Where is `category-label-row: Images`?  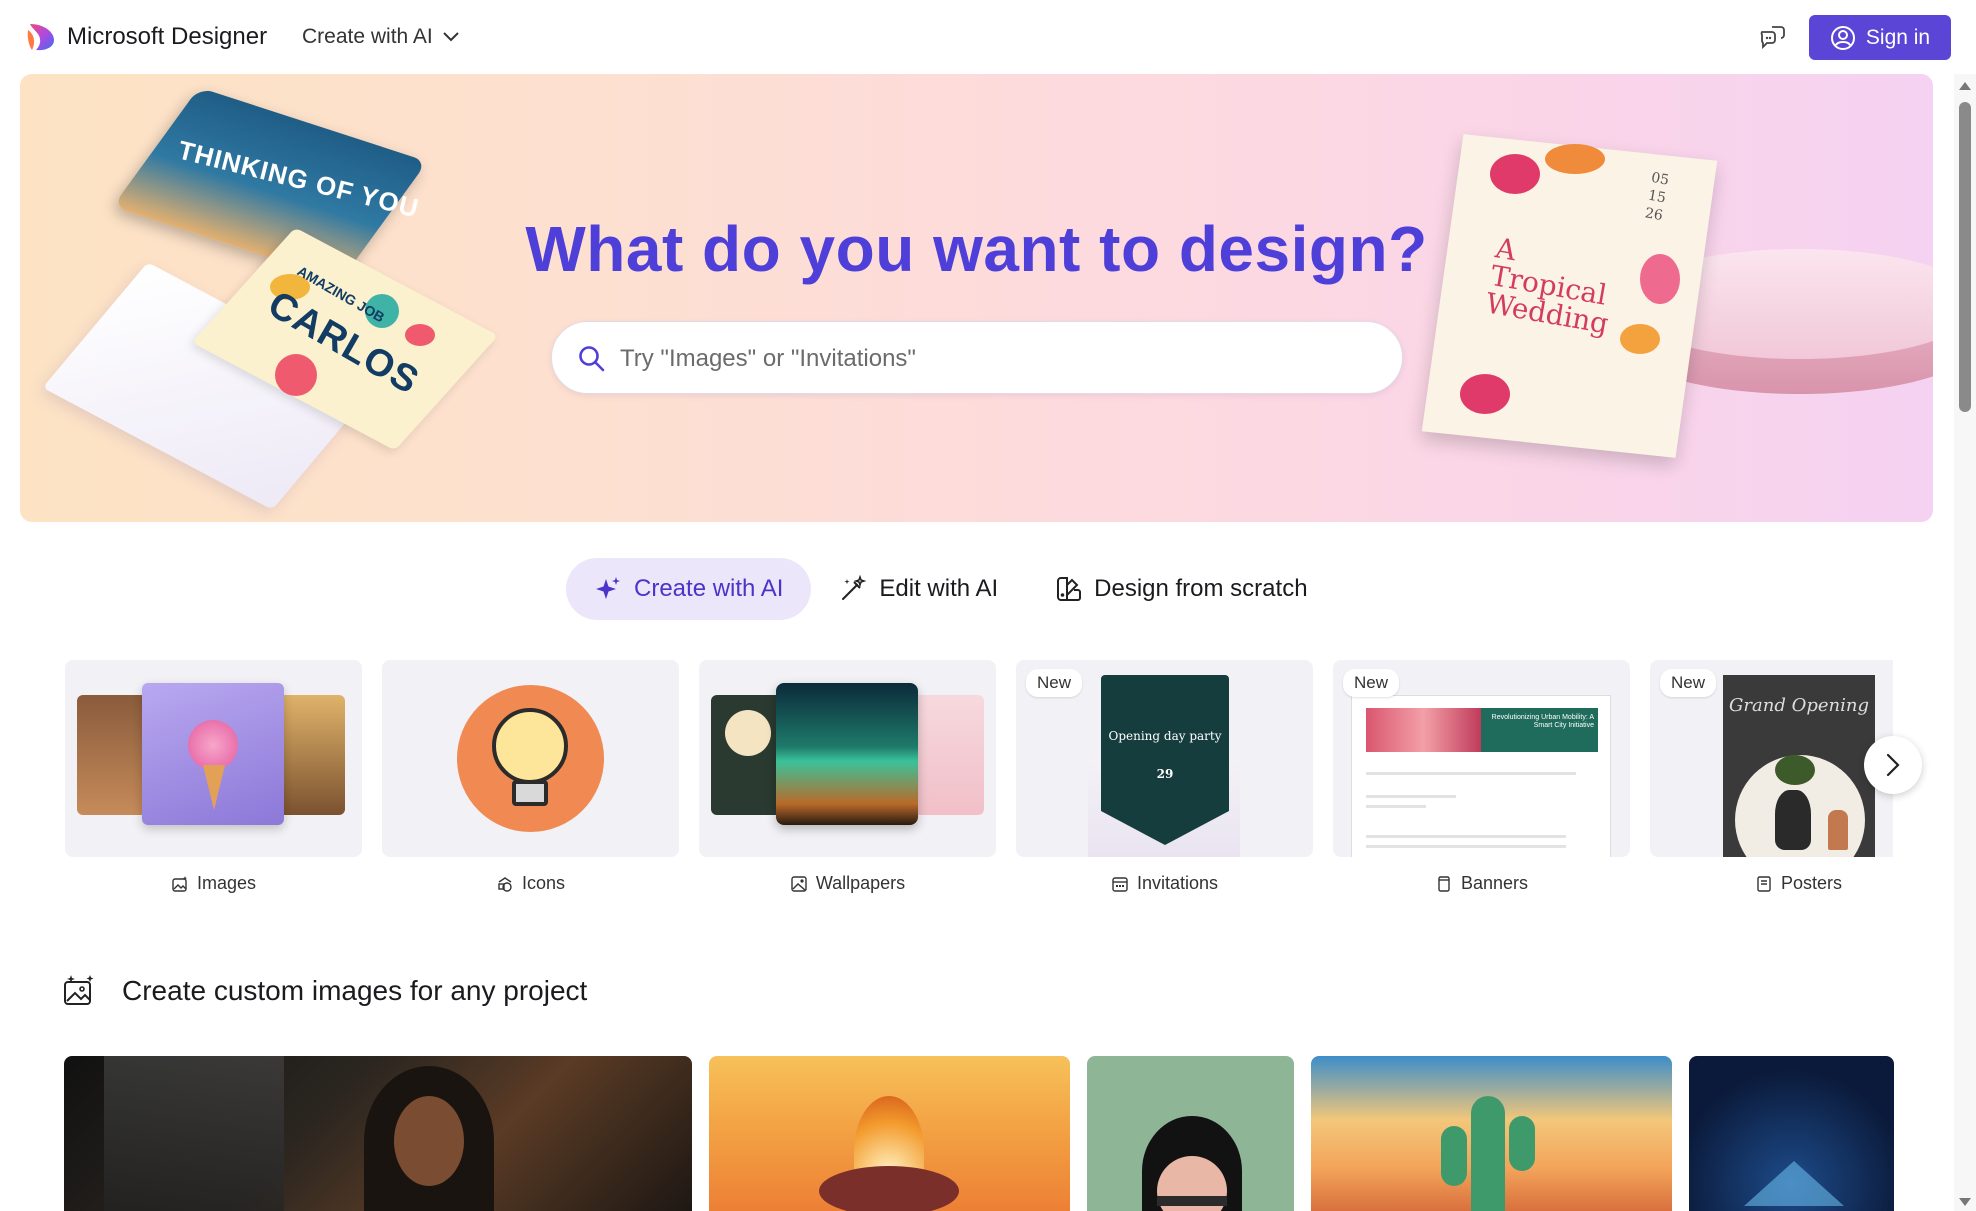
category-label-row: Images is located at coordinates (213, 883).